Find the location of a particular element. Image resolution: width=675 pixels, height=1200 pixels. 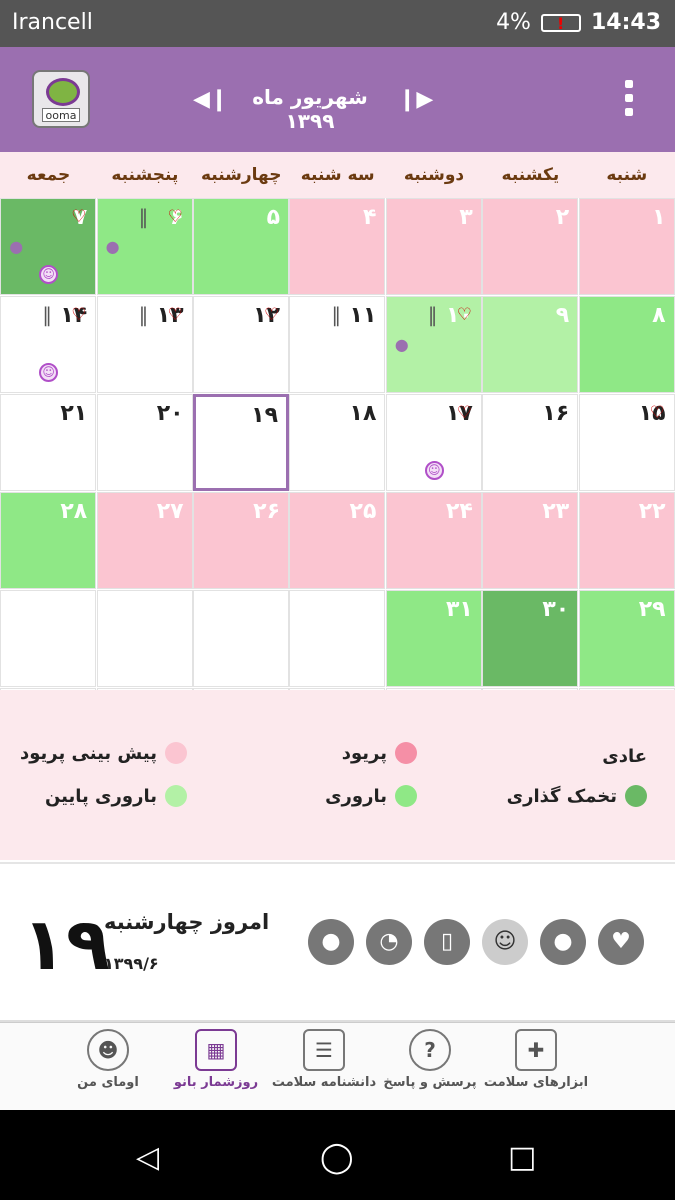

nav-label: روزشمار بانو is located at coordinates (216, 1082).